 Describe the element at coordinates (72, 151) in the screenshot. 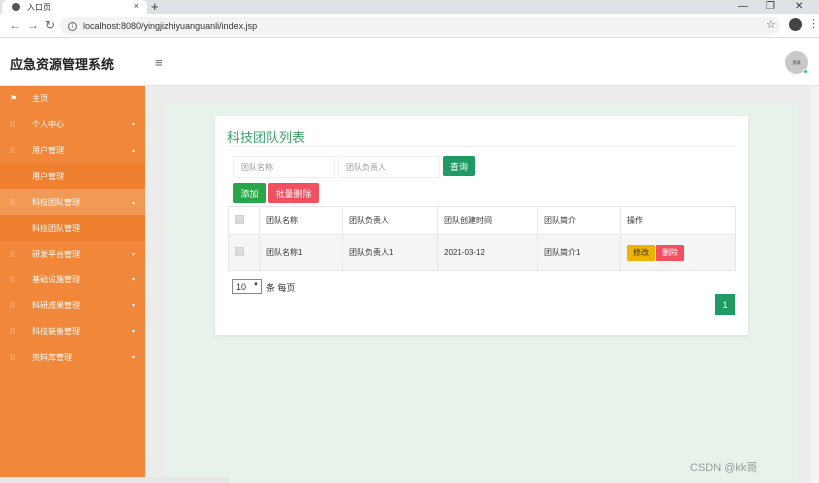

I see `sidebar-item-user-management: ⁝⁝ 用户管理 ▴` at that location.